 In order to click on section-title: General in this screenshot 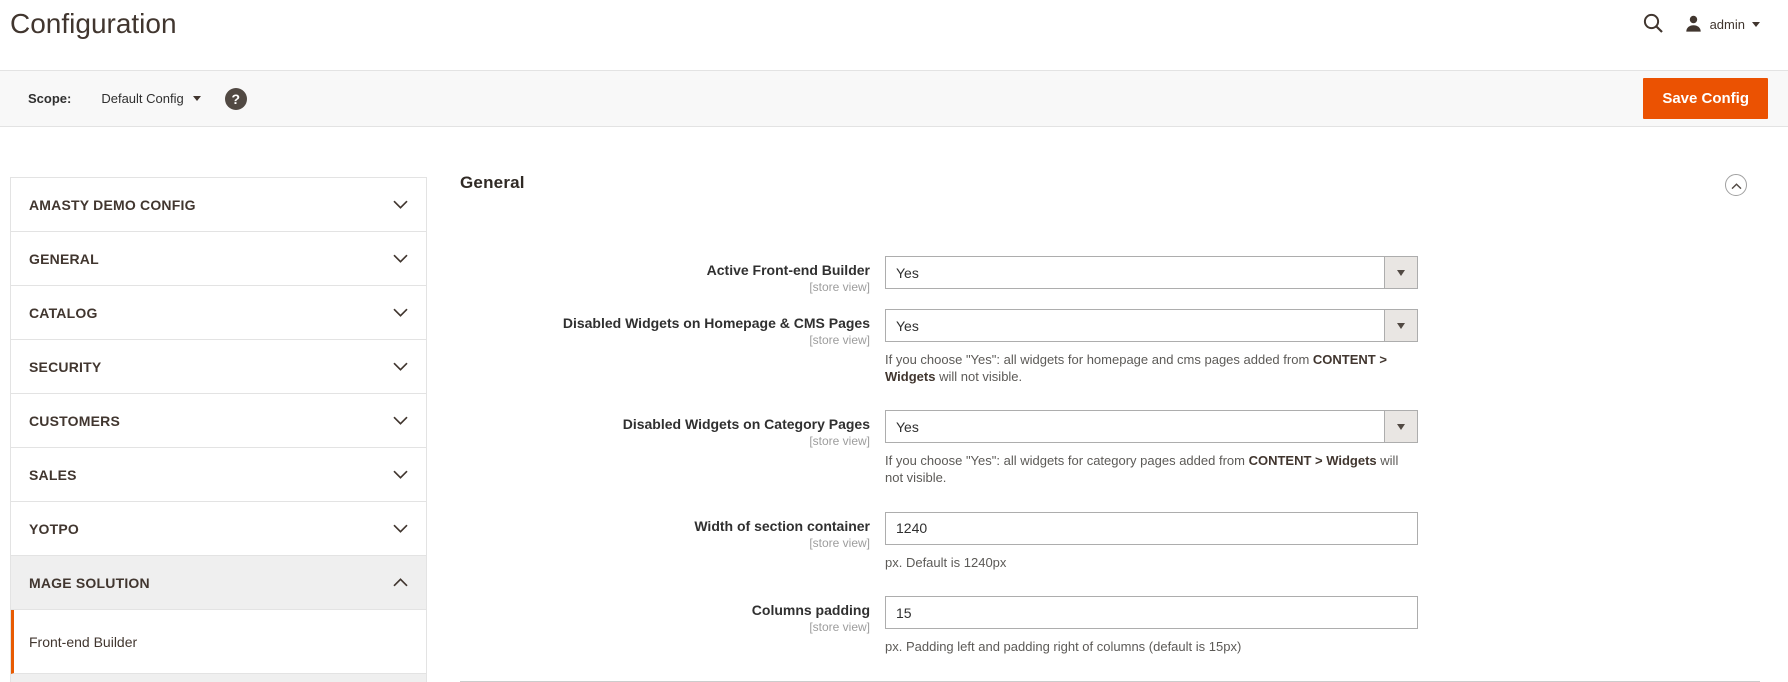, I will do `click(492, 182)`.